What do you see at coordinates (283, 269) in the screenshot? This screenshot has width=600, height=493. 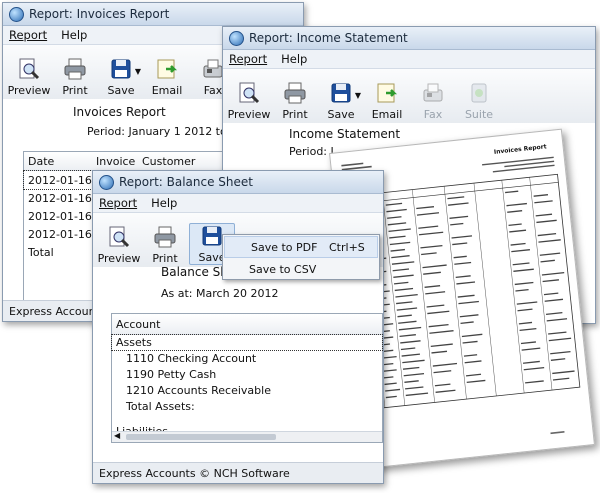 I see `menu-item-label: Save to CSV` at bounding box center [283, 269].